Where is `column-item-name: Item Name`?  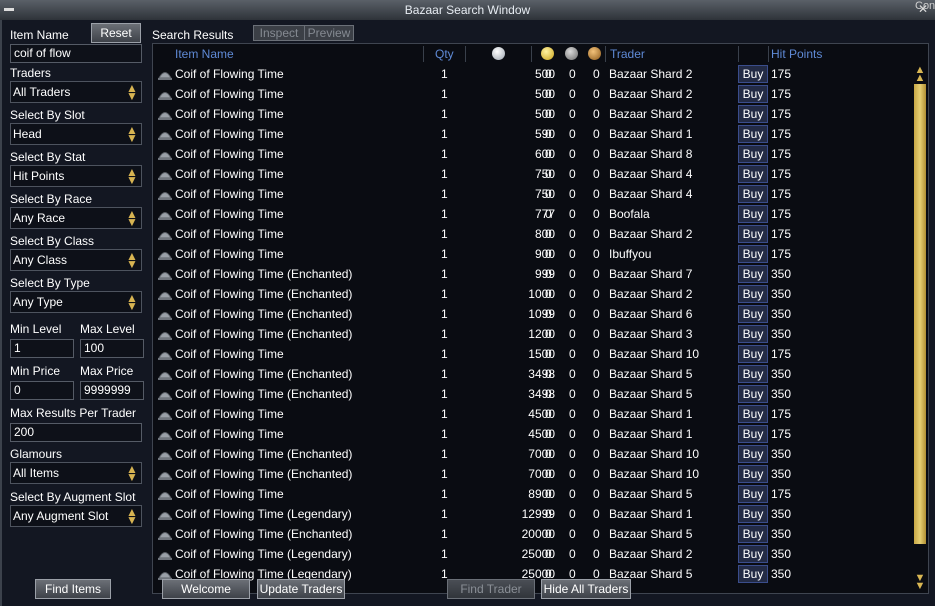
column-item-name: Item Name is located at coordinates (204, 54).